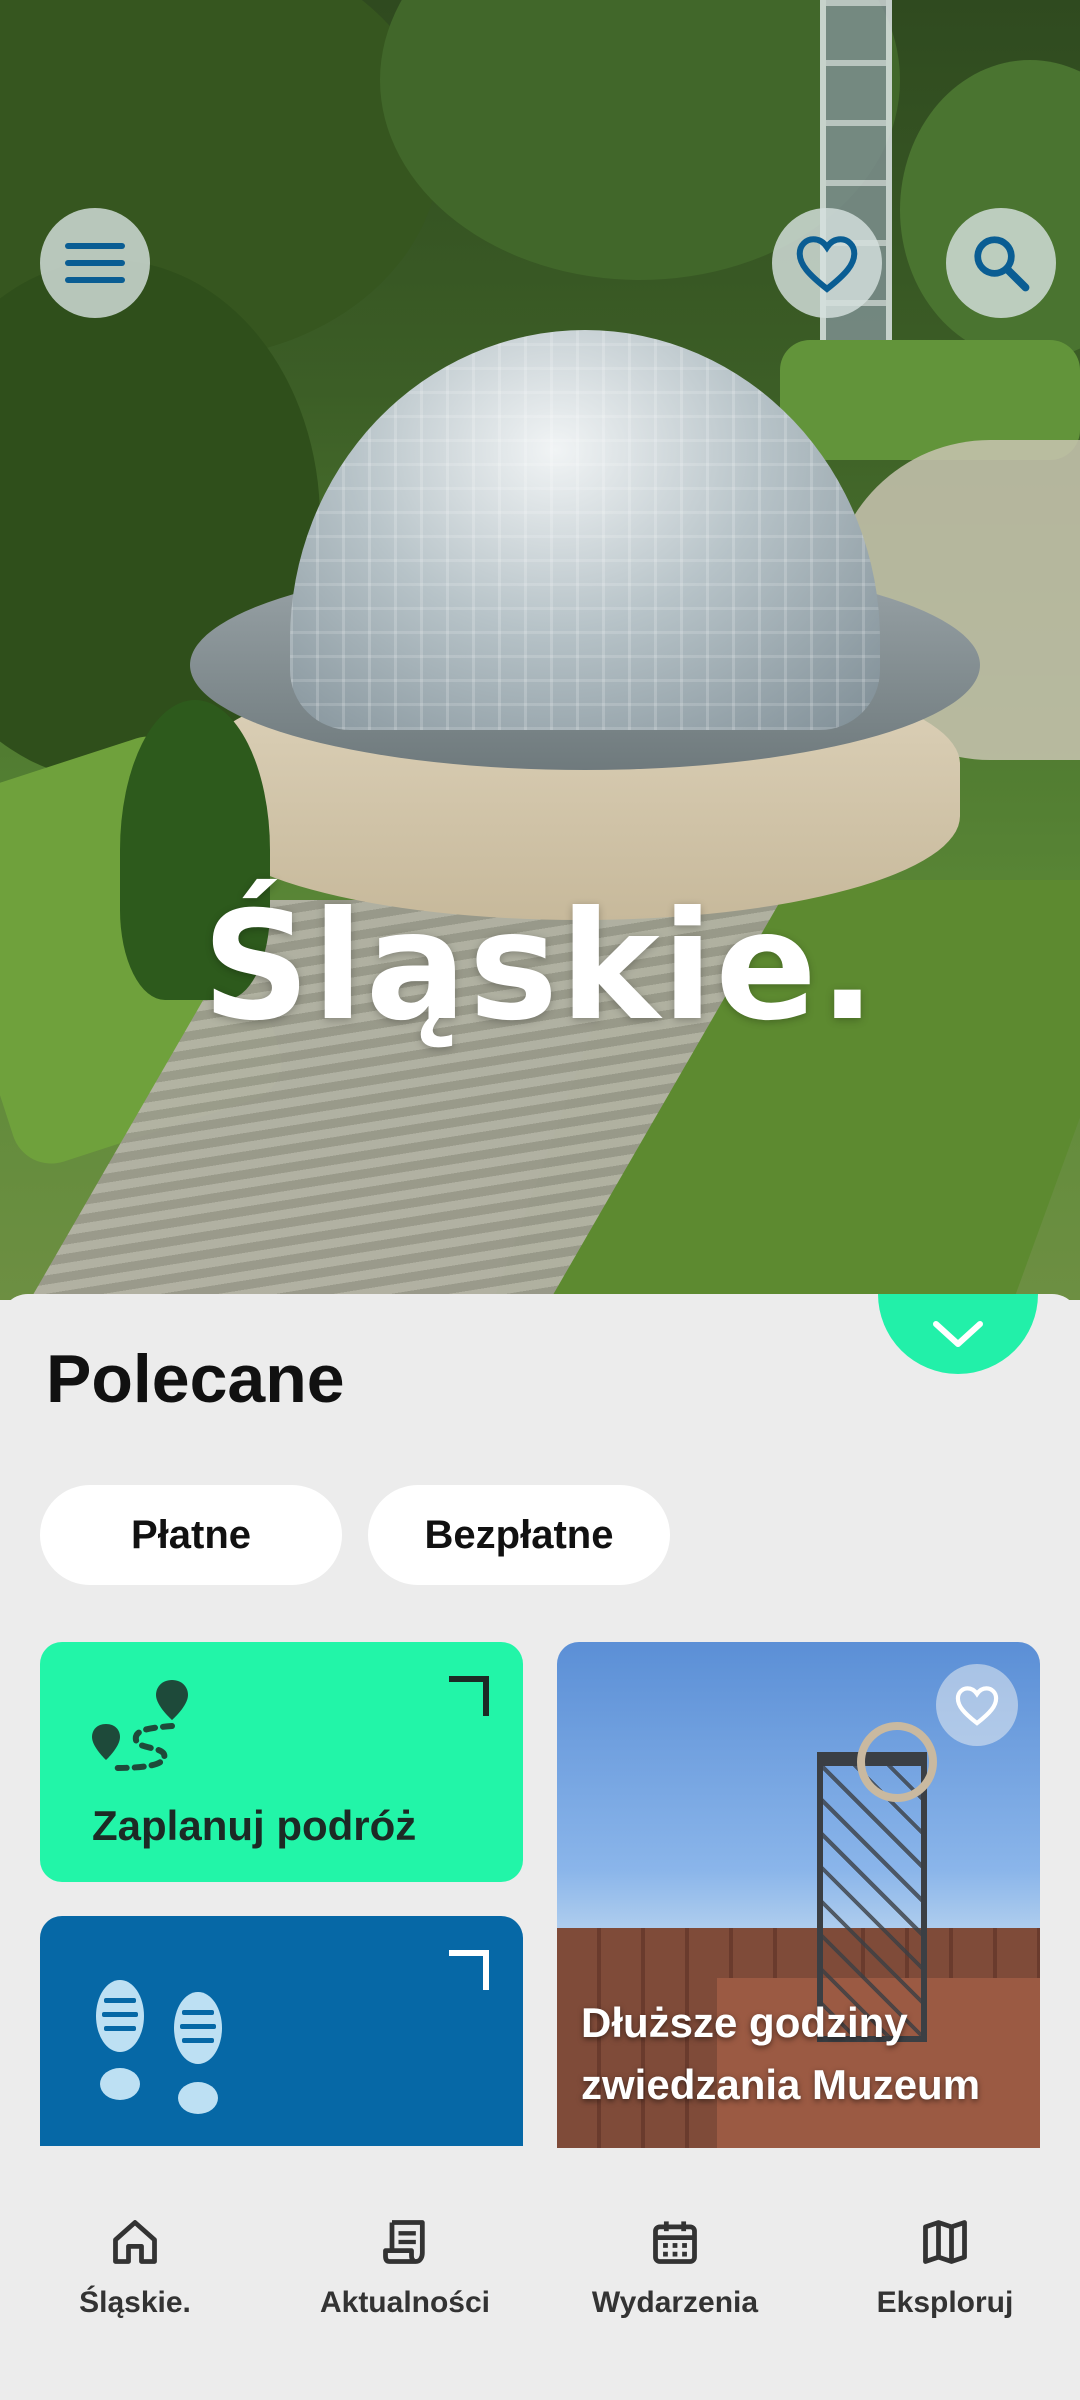  Describe the element at coordinates (405, 2302) in the screenshot. I see `nav-label: Aktualności` at that location.